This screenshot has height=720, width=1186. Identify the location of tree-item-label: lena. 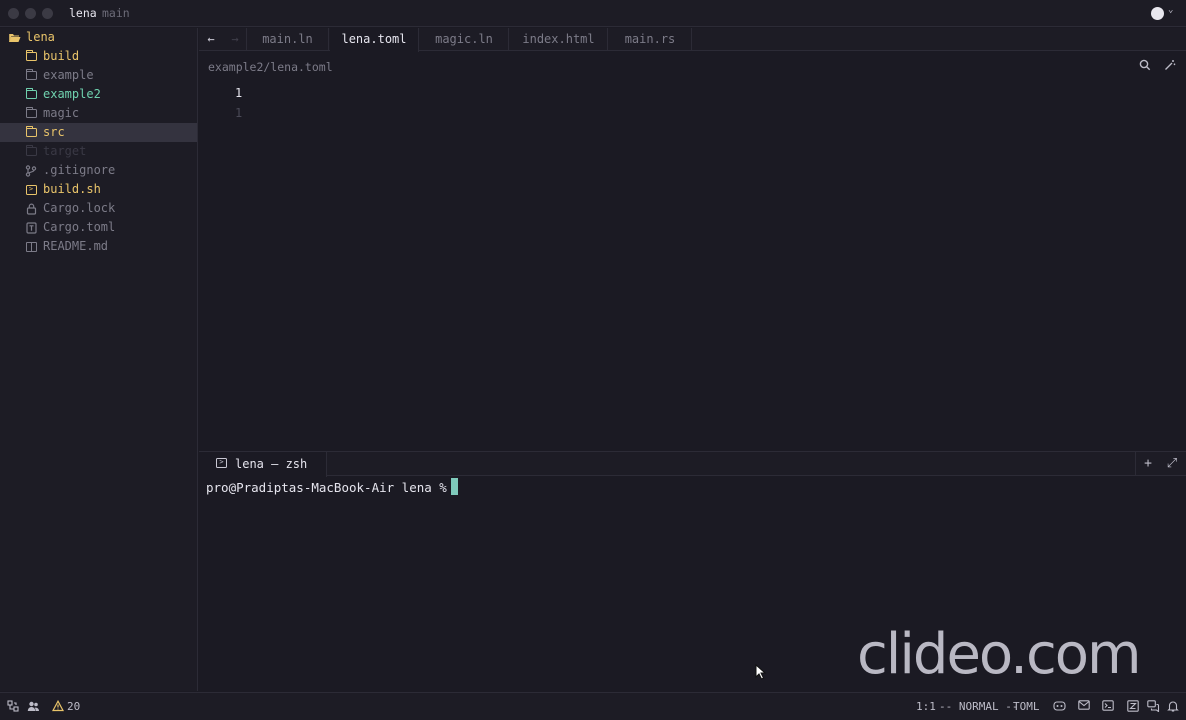
(40, 37).